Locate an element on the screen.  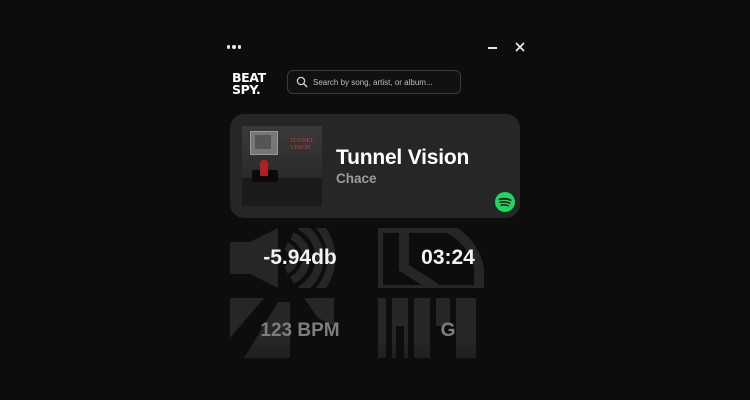
ellipsis-icon is located at coordinates (236, 47).